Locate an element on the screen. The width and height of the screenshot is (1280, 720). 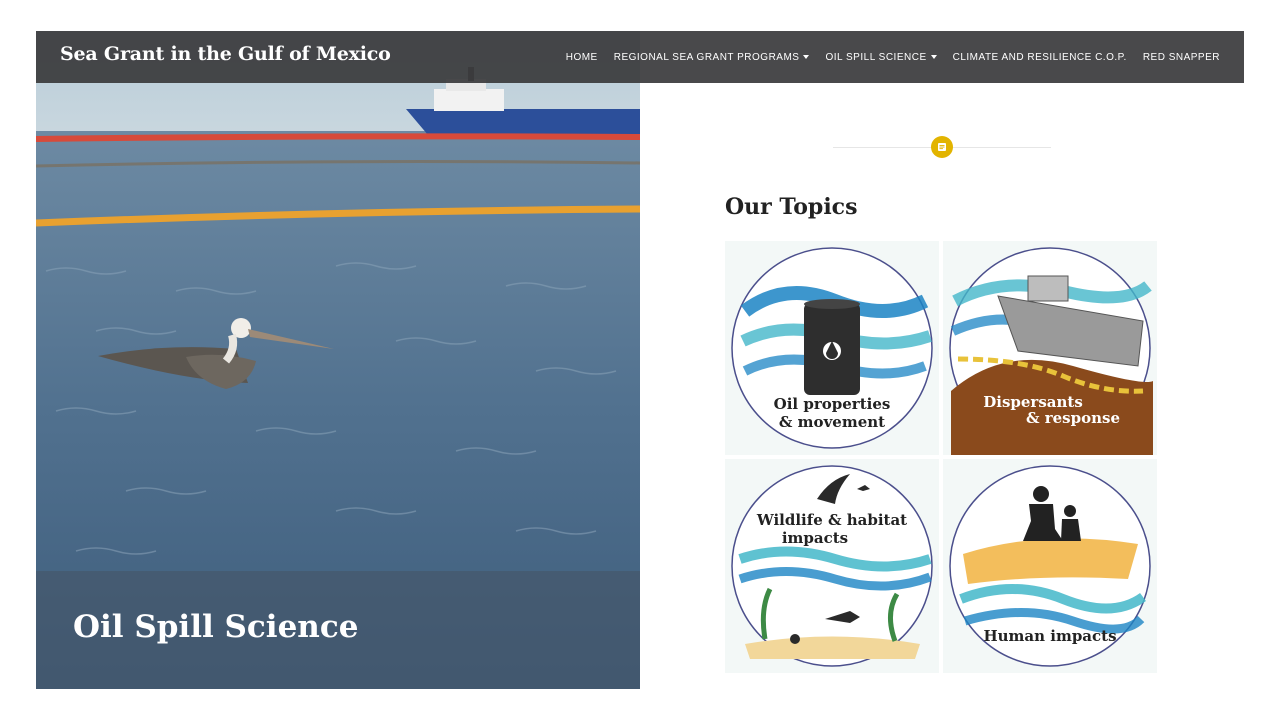
nav-home: HOME is located at coordinates (582, 57).